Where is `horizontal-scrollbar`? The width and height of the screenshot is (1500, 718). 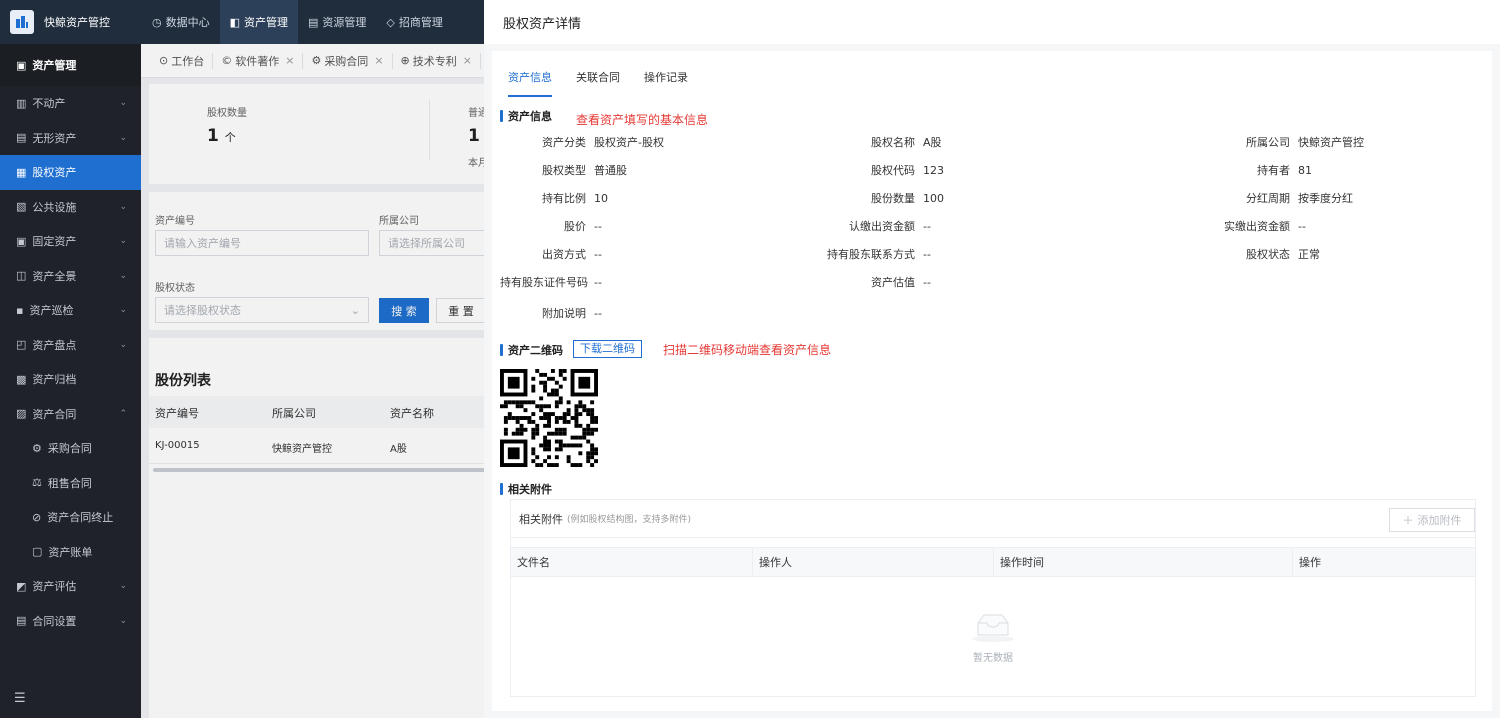 horizontal-scrollbar is located at coordinates (318, 470).